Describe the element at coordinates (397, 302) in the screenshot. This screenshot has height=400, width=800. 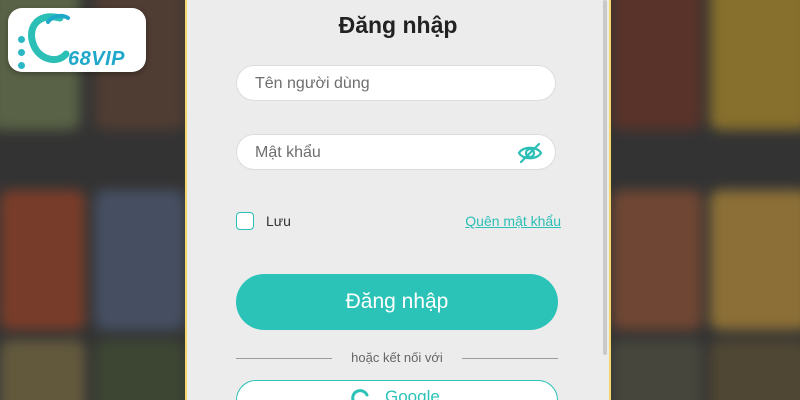
I see `login-button: Đăng nhập` at that location.